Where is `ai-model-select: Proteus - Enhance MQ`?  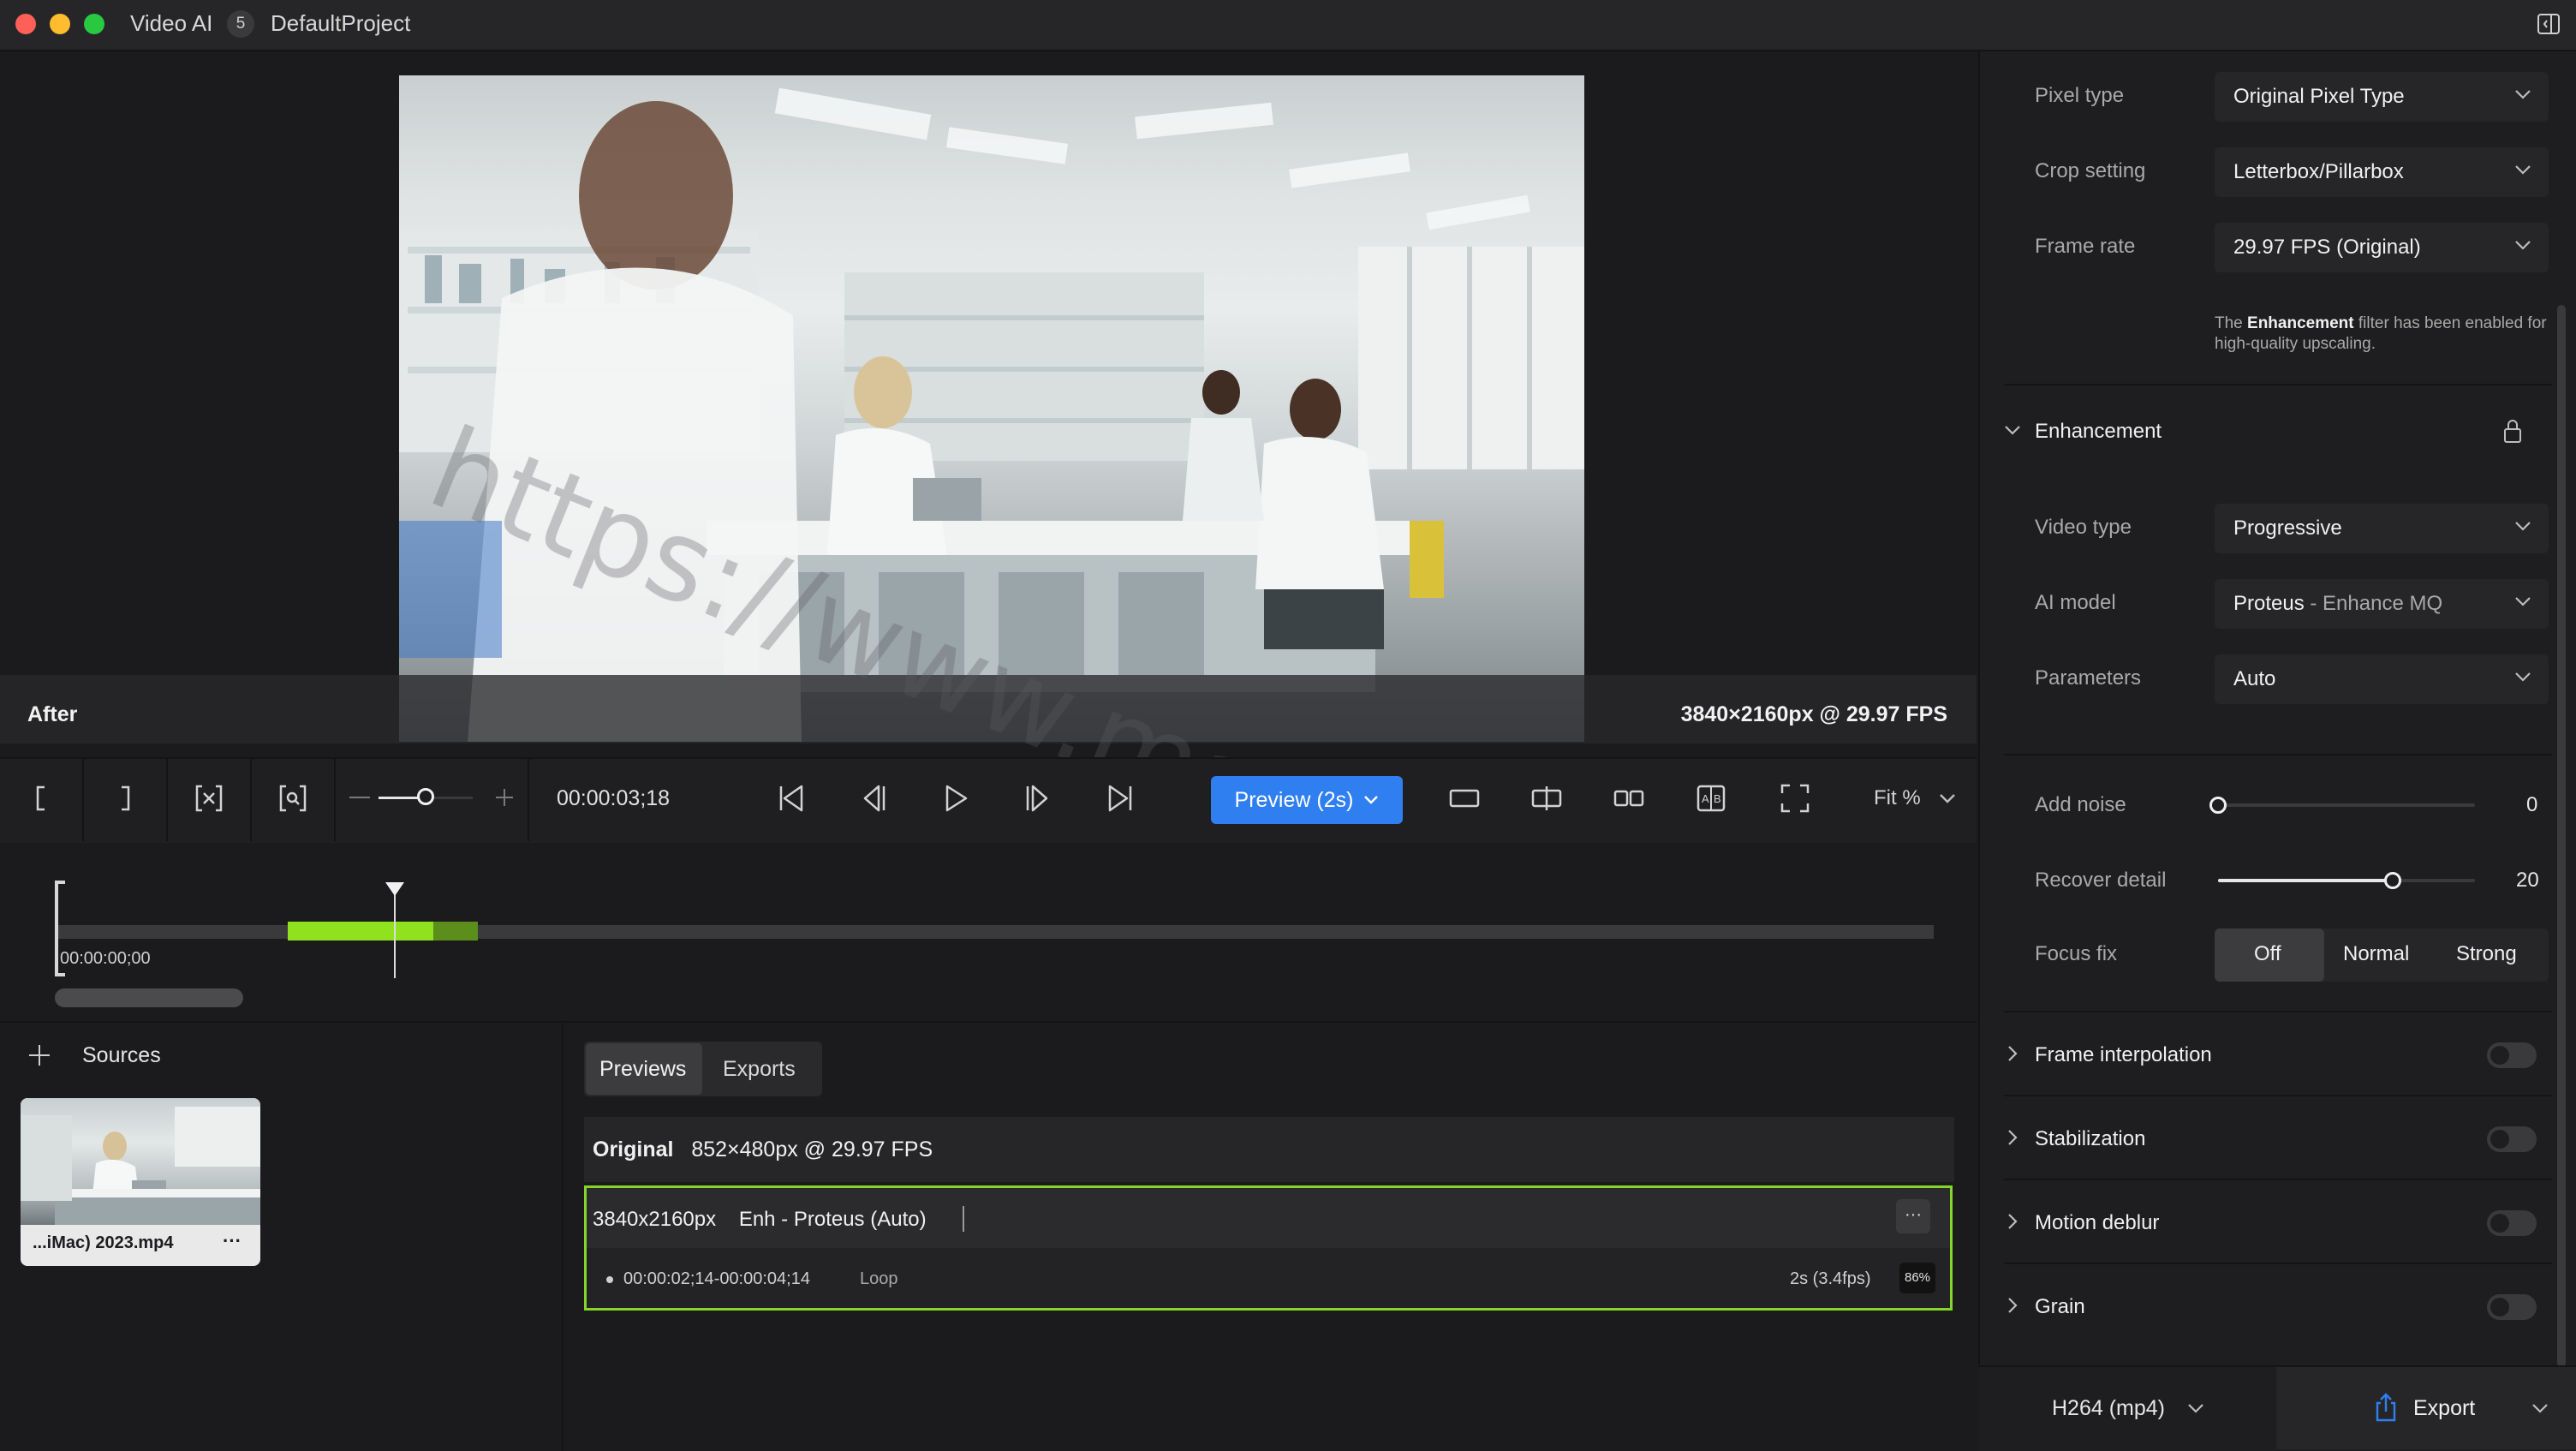 ai-model-select: Proteus - Enhance MQ is located at coordinates (2382, 604).